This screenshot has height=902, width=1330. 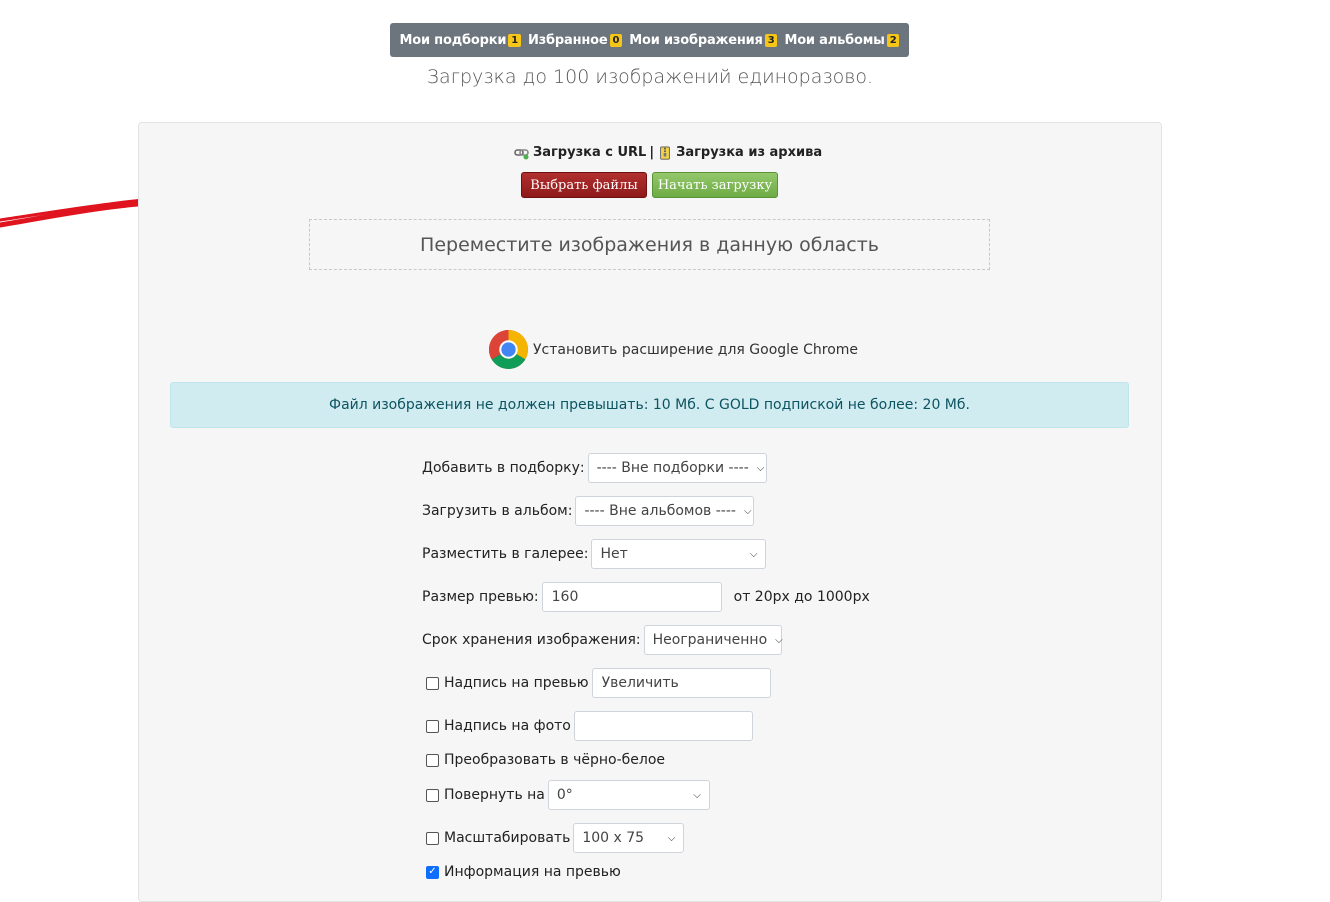 What do you see at coordinates (616, 40) in the screenshot?
I see `nav-favorites-badge: 0` at bounding box center [616, 40].